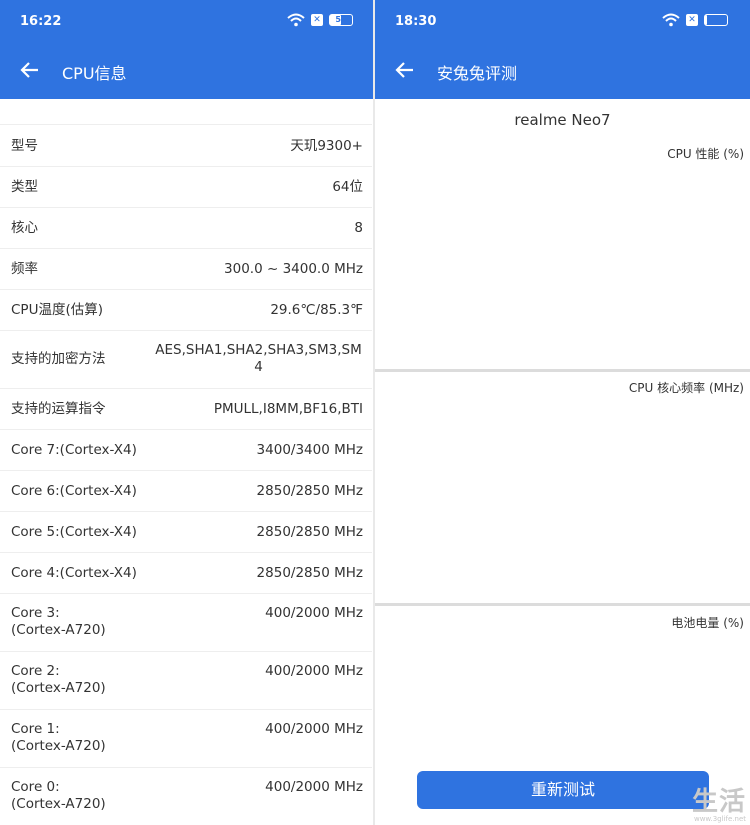  What do you see at coordinates (41, 21) in the screenshot?
I see `status-time: 16:22` at bounding box center [41, 21].